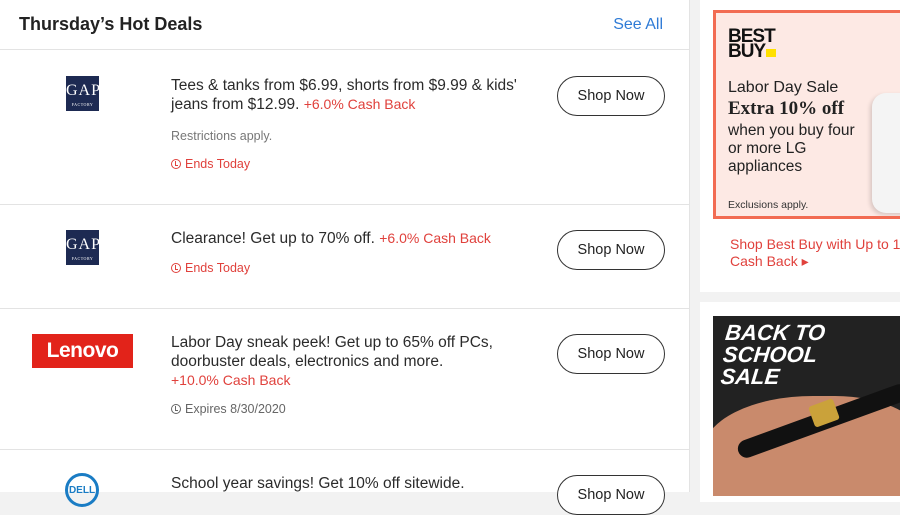 The image size is (900, 515). Describe the element at coordinates (750, 376) in the screenshot. I see `ad-title-line: SALE` at that location.